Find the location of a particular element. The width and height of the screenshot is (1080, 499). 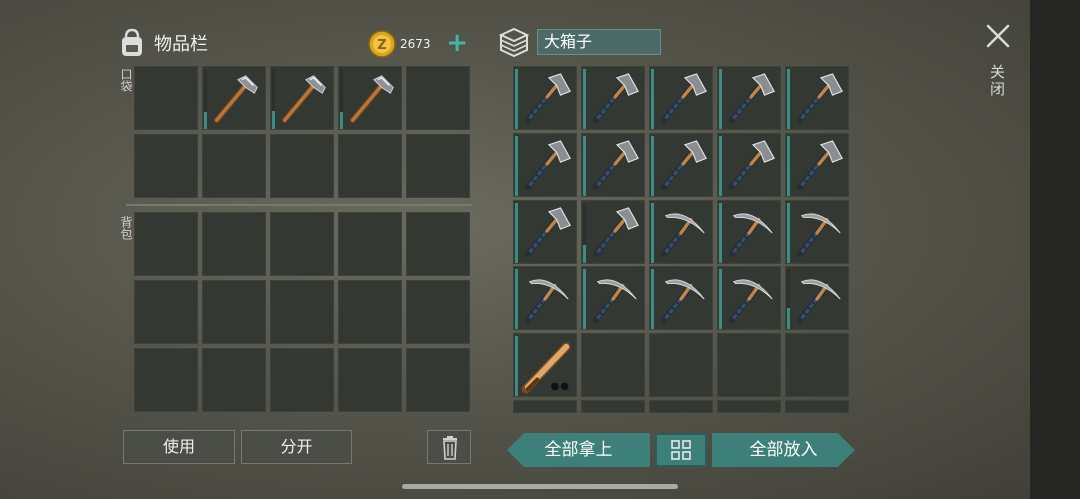

inventory-header: 物品栏 is located at coordinates (162, 43).